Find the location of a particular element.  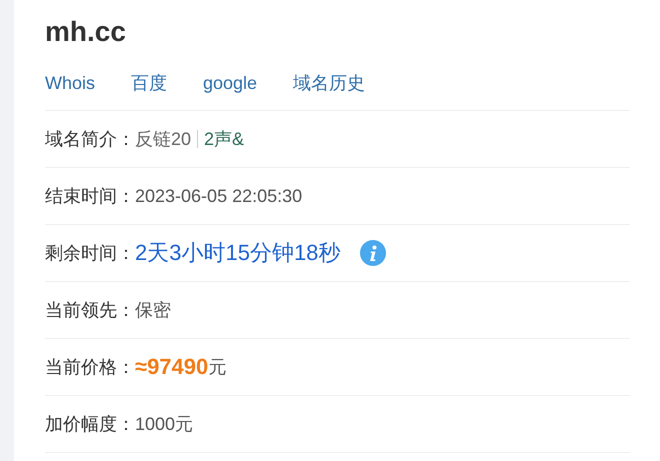

search-link: google is located at coordinates (230, 83).